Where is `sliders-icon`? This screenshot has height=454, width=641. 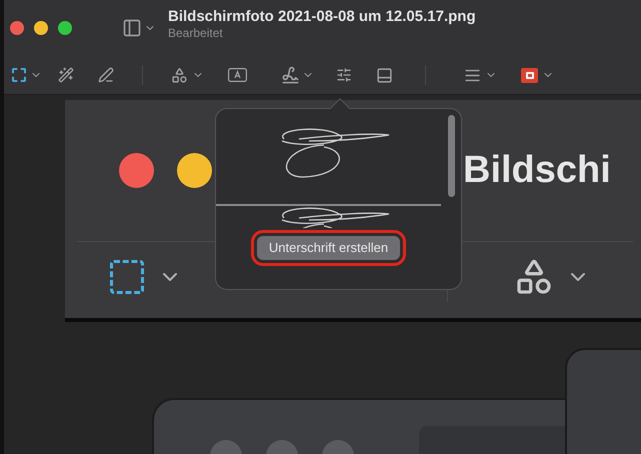
sliders-icon is located at coordinates (344, 75).